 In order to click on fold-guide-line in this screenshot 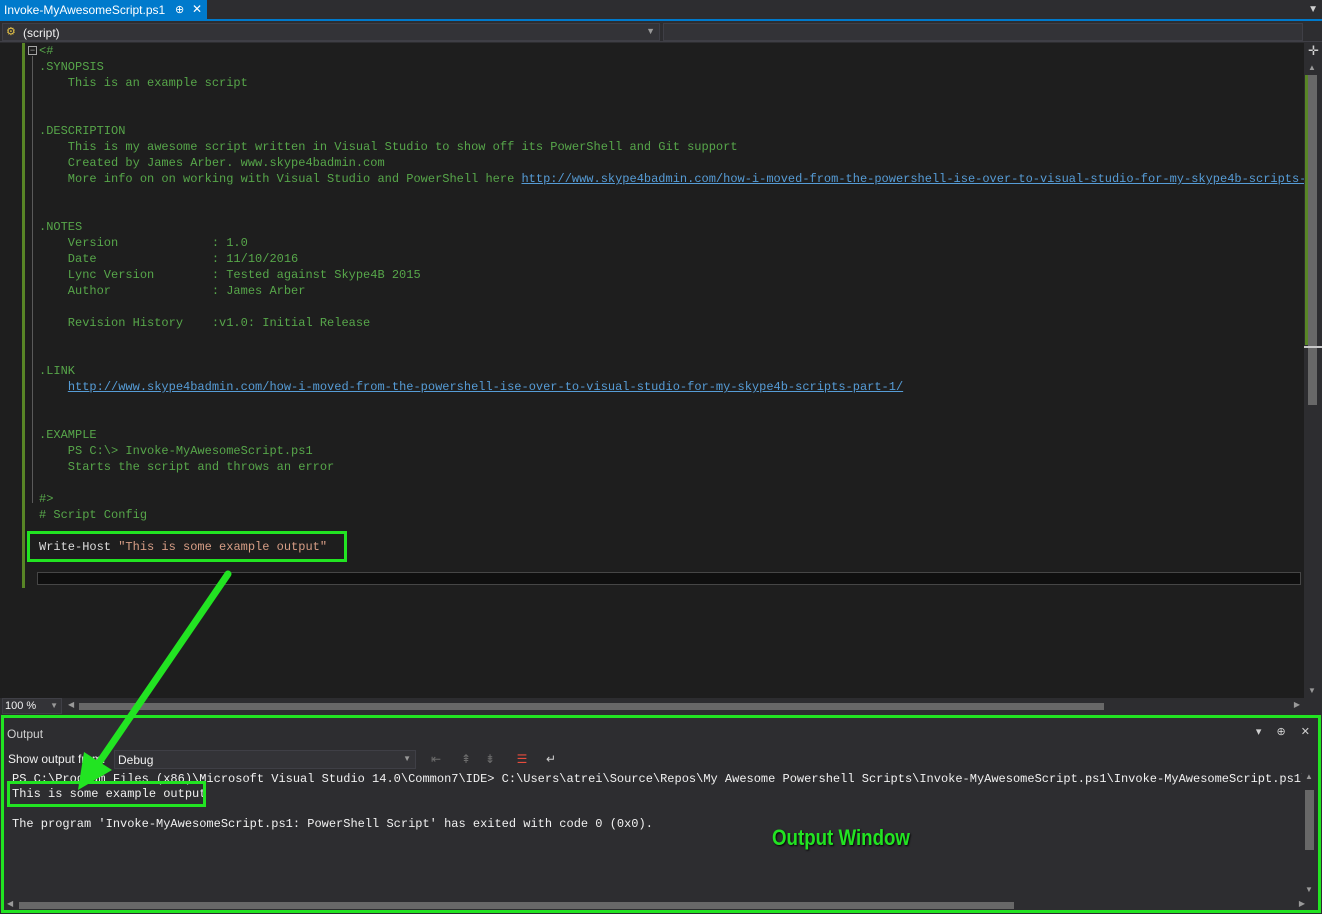, I will do `click(32, 279)`.